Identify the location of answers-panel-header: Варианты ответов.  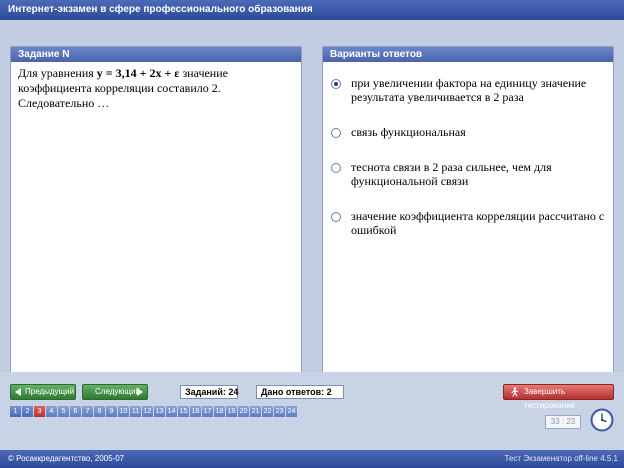
(468, 54).